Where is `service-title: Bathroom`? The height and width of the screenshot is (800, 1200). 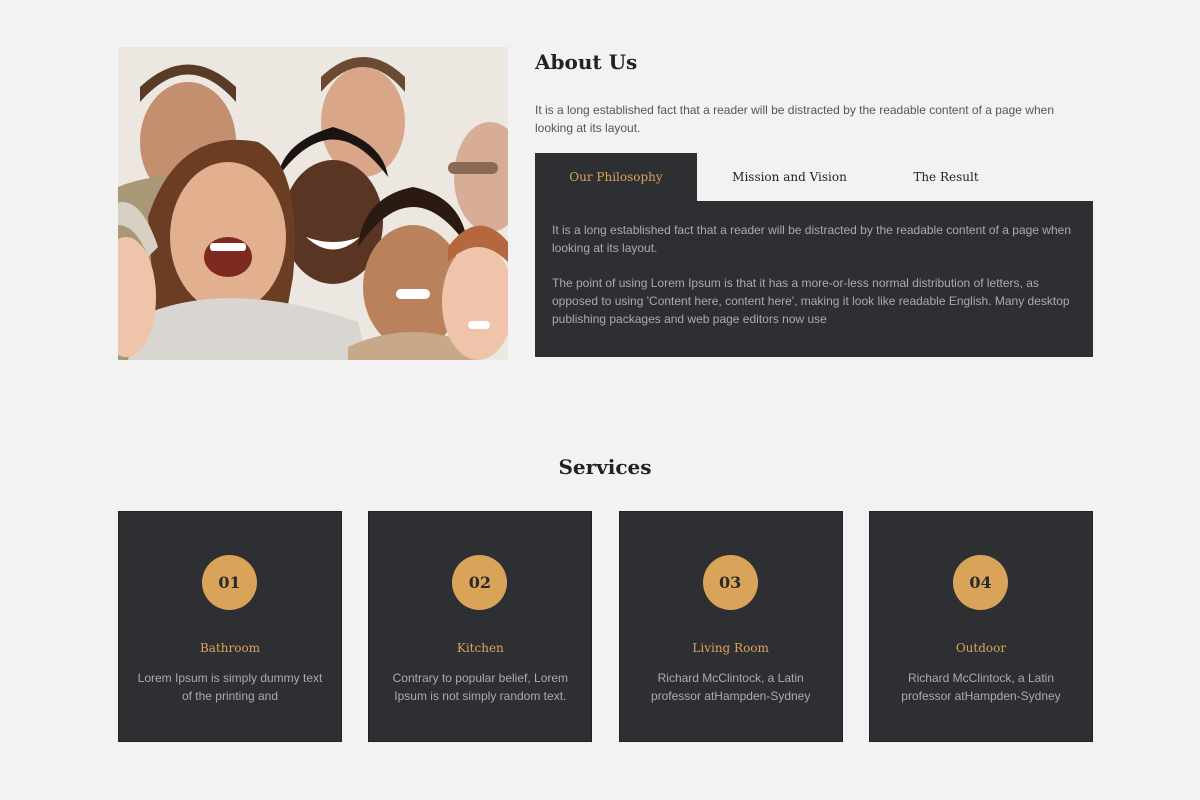 service-title: Bathroom is located at coordinates (230, 648).